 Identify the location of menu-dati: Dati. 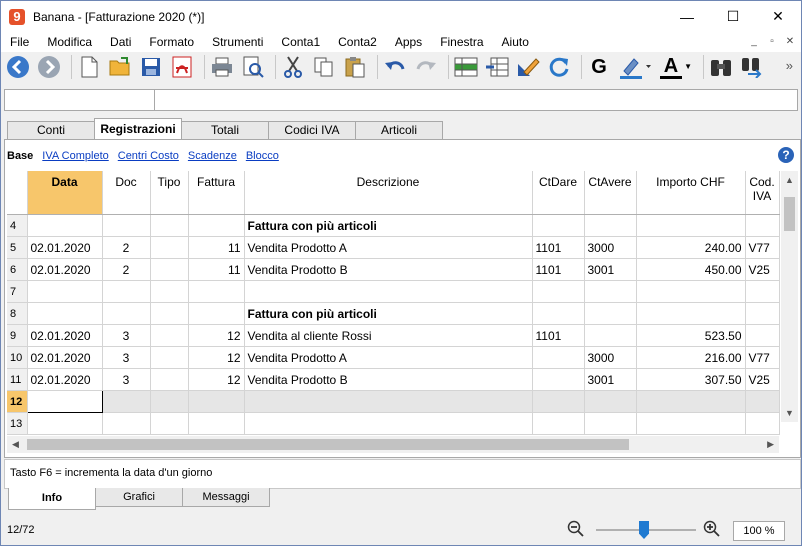
(120, 42).